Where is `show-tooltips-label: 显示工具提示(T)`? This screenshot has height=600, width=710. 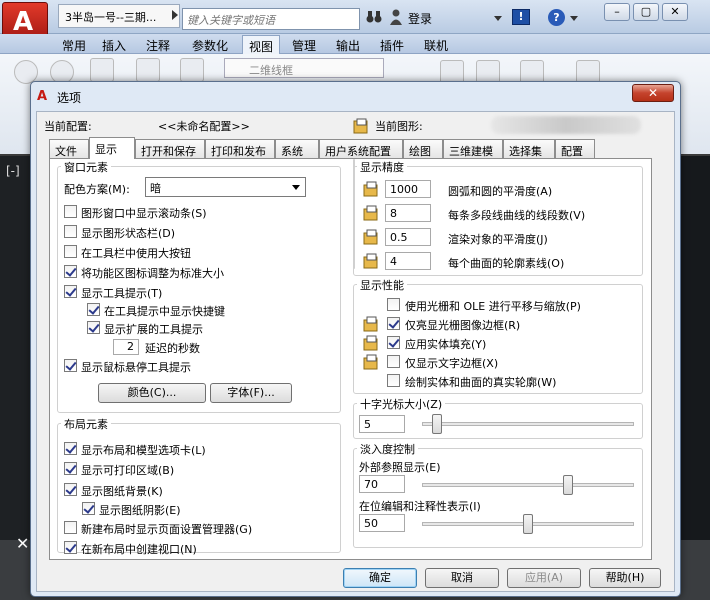
show-tooltips-label: 显示工具提示(T) is located at coordinates (122, 293).